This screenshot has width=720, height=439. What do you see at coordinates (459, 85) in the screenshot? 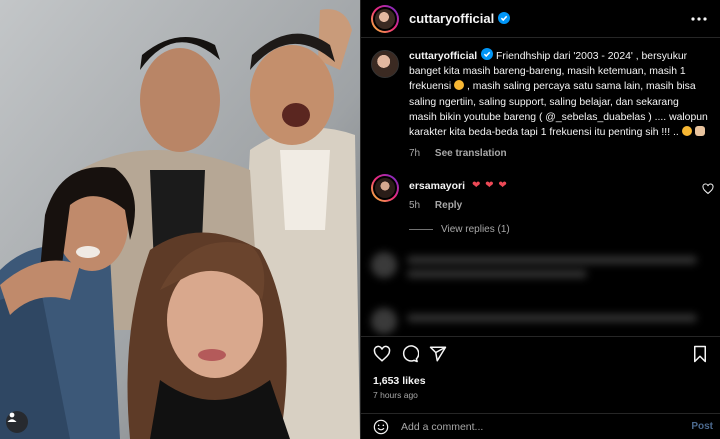
I see `smiling-face-emoji-icon` at bounding box center [459, 85].